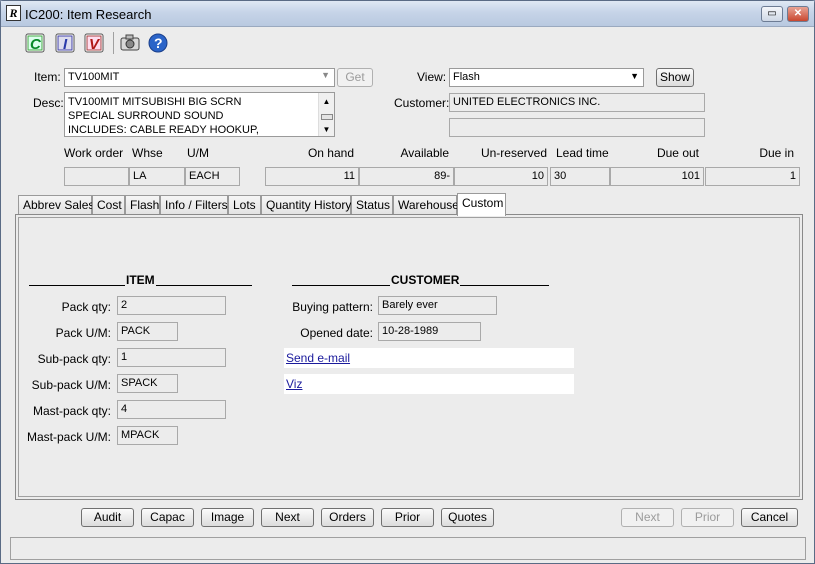  I want to click on whse-value: LA, so click(157, 176).